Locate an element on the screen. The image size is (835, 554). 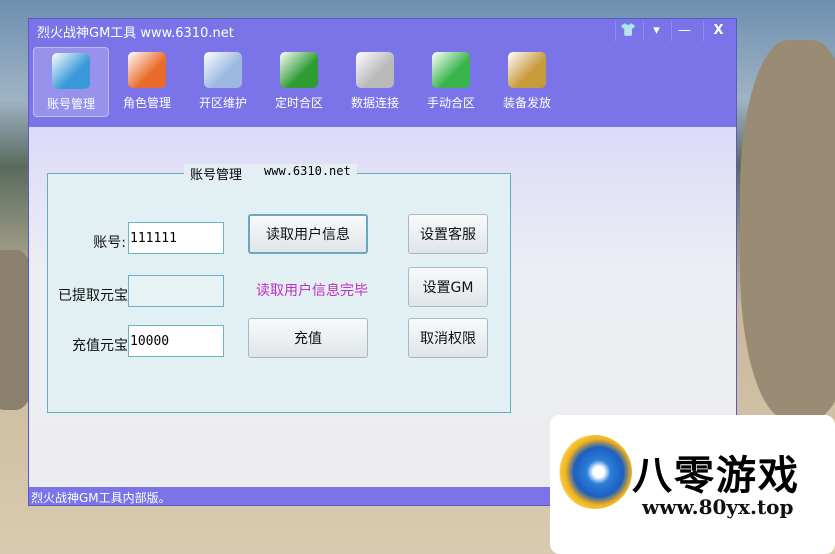
toolbar-item: 数据连接 is located at coordinates (375, 82).